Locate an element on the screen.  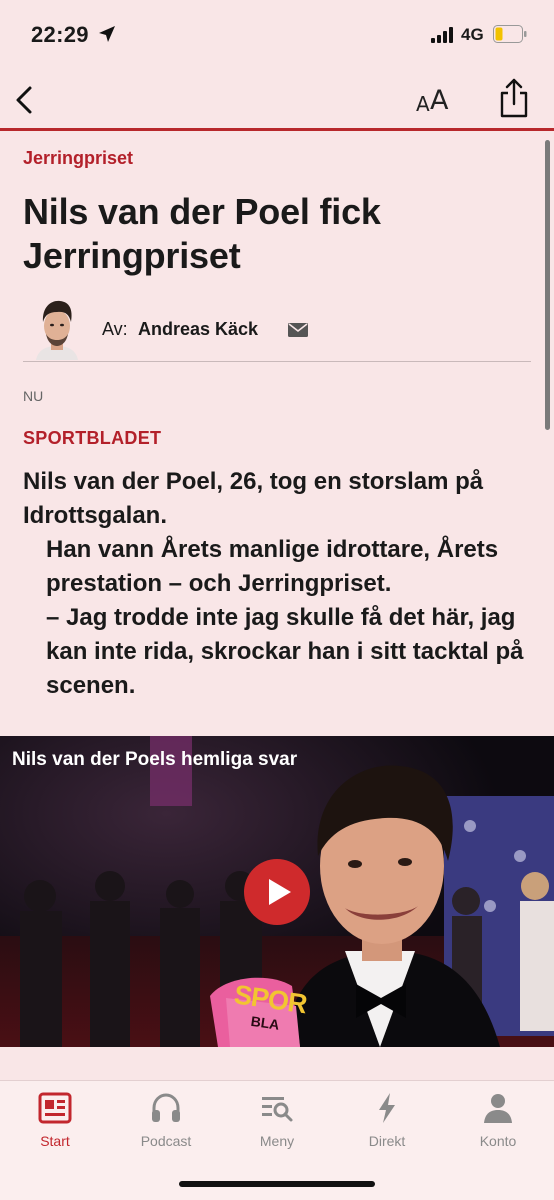
author-avatar is located at coordinates (57, 327).